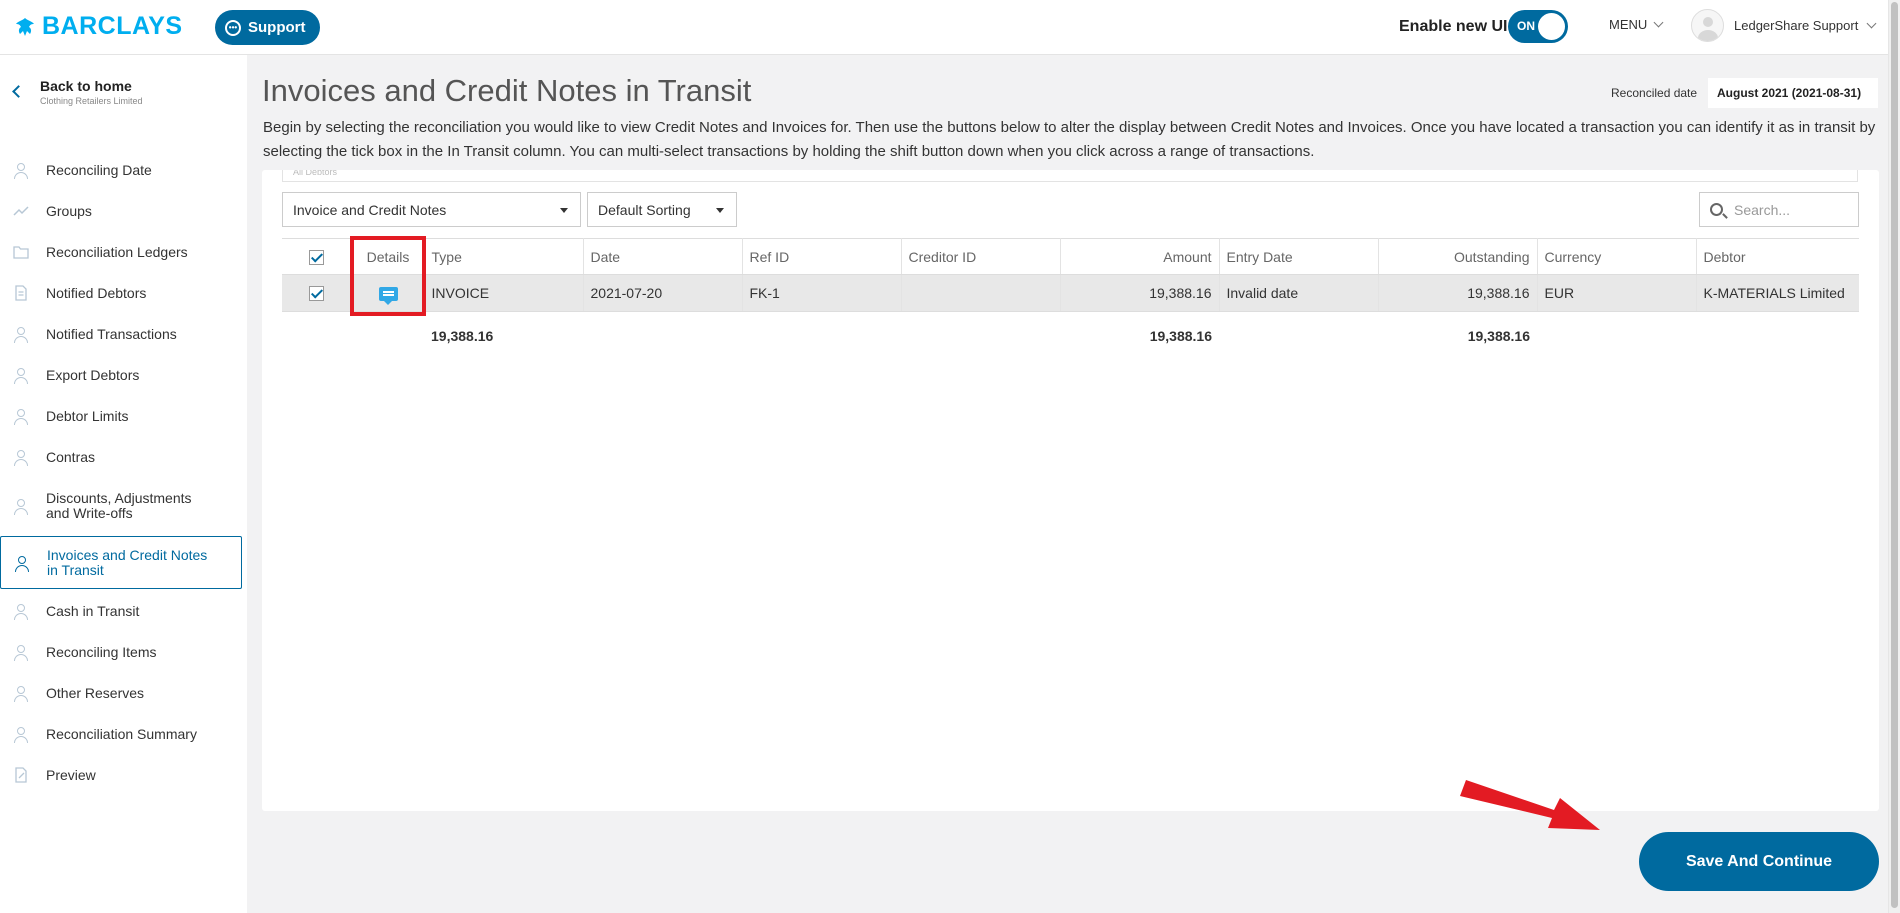 The image size is (1900, 913). I want to click on sidebar-item-notified-transactions: Notified Transactions, so click(123, 333).